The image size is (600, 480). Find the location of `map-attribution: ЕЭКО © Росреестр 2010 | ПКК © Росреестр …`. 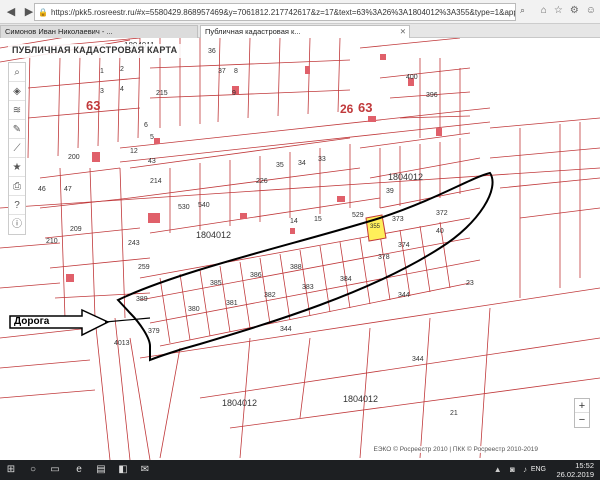

map-attribution: ЕЭКО © Росреестр 2010 | ПКК © Росреестр … is located at coordinates (455, 449).